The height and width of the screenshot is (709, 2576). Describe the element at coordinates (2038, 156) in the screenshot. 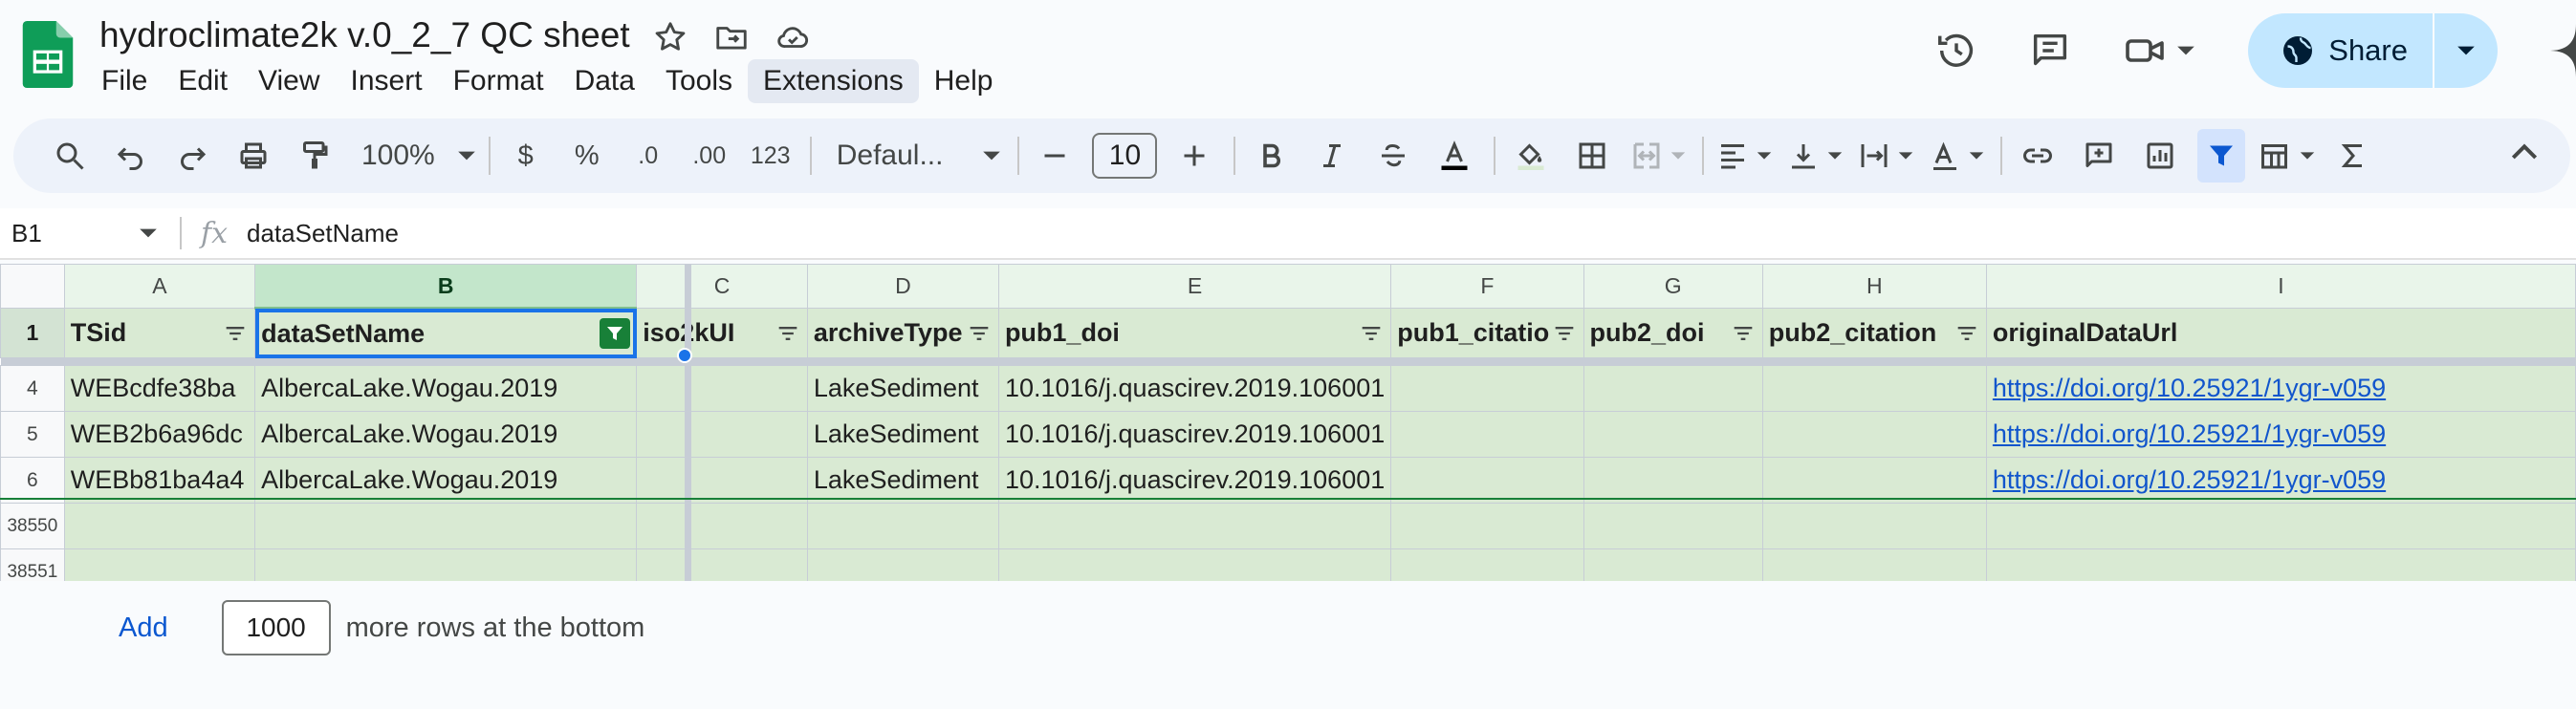

I see `insert-link-button` at that location.